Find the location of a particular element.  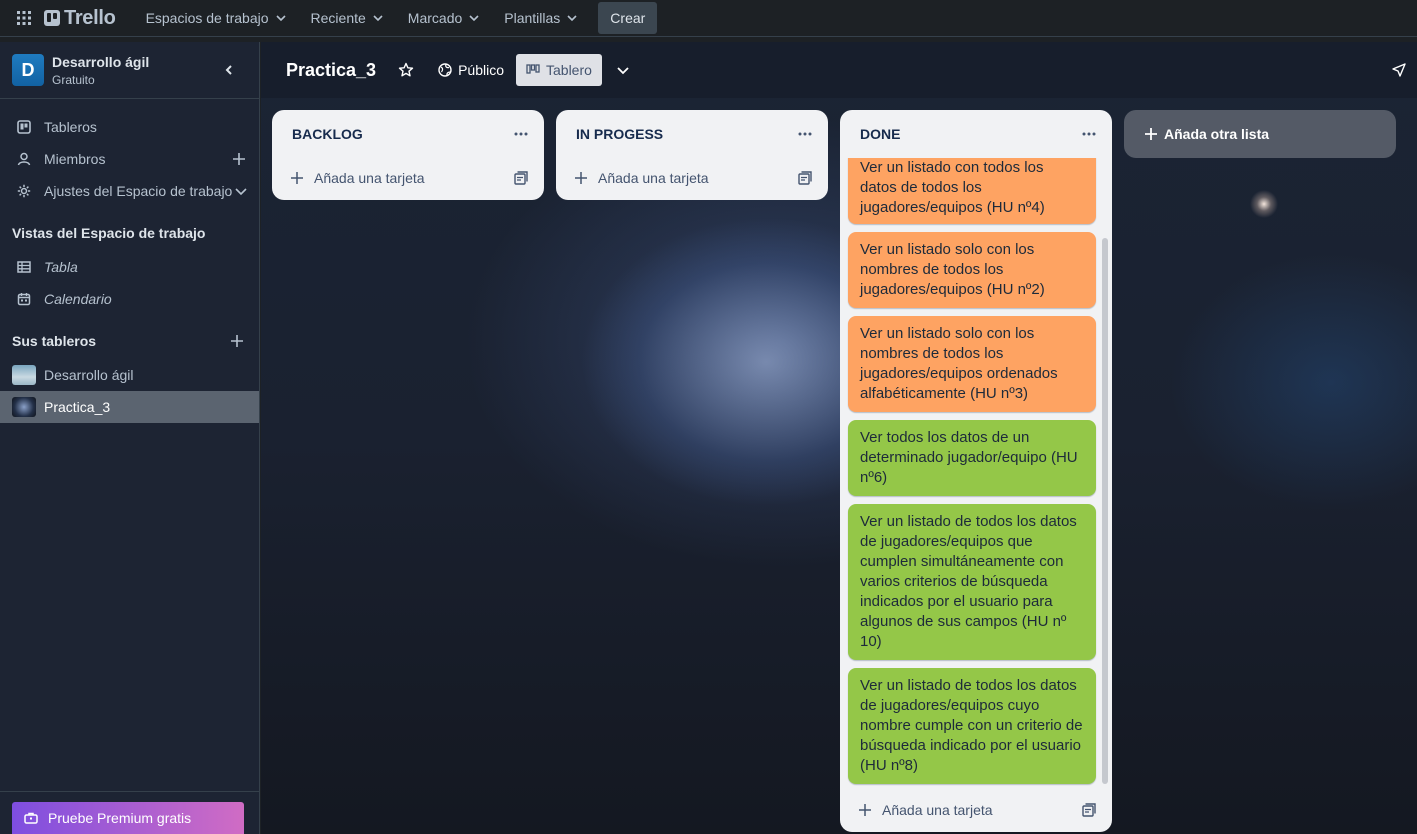

apps-grid-icon is located at coordinates (24, 18).